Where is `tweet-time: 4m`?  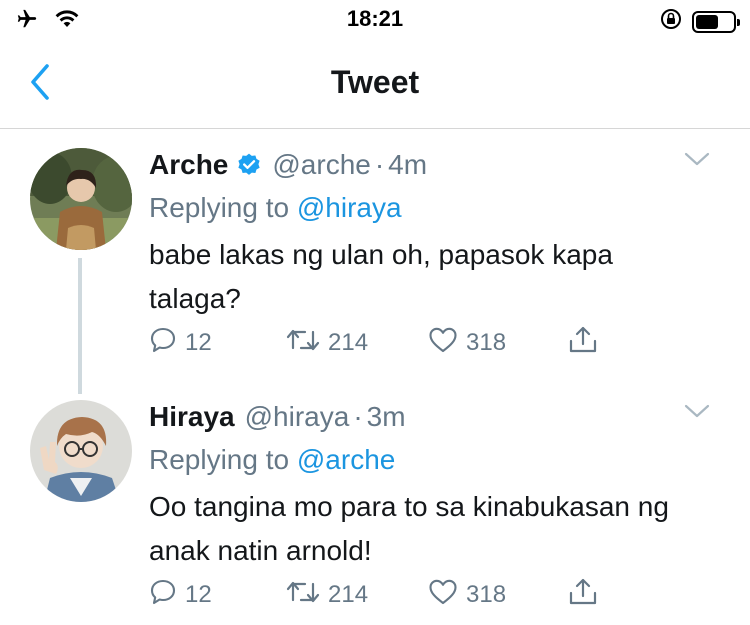 tweet-time: 4m is located at coordinates (407, 165).